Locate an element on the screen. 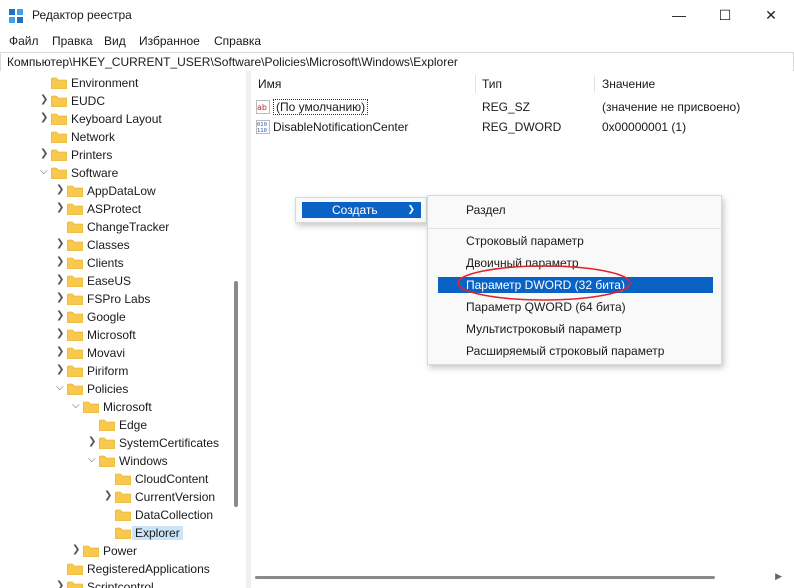  minimize-button: — is located at coordinates (679, 15).